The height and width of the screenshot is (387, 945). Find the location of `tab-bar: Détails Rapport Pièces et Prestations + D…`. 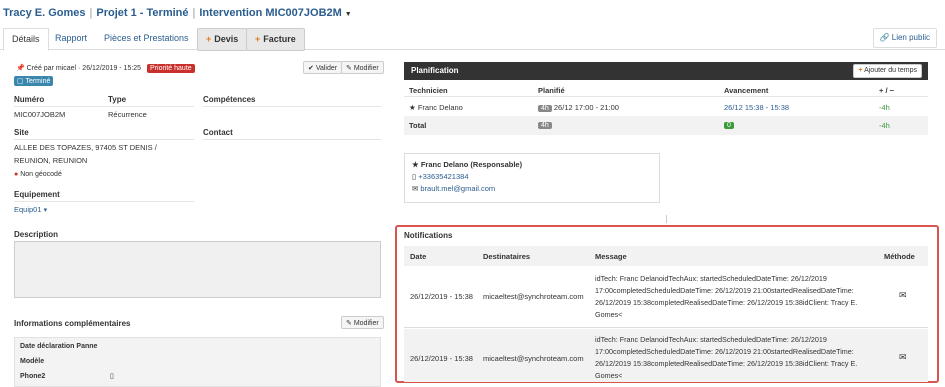

tab-bar: Détails Rapport Pièces et Prestations + D… is located at coordinates (472, 38).